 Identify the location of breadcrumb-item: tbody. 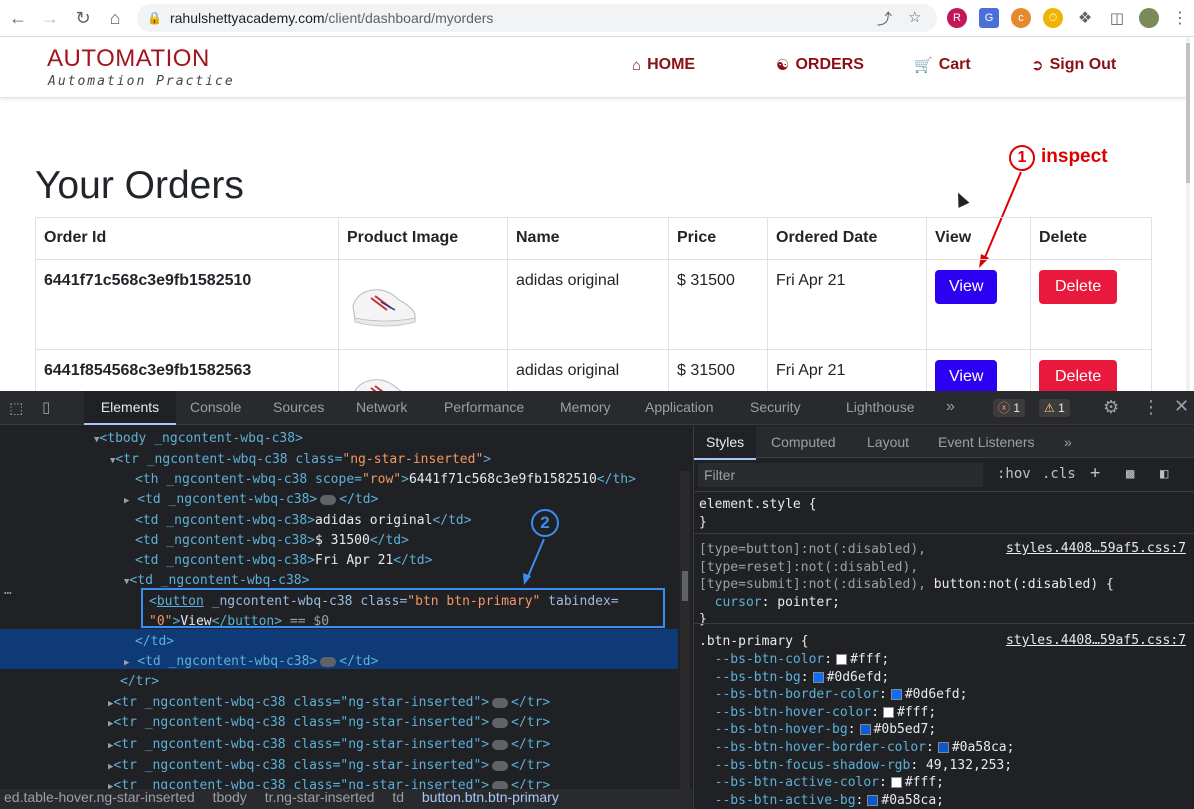
(230, 797).